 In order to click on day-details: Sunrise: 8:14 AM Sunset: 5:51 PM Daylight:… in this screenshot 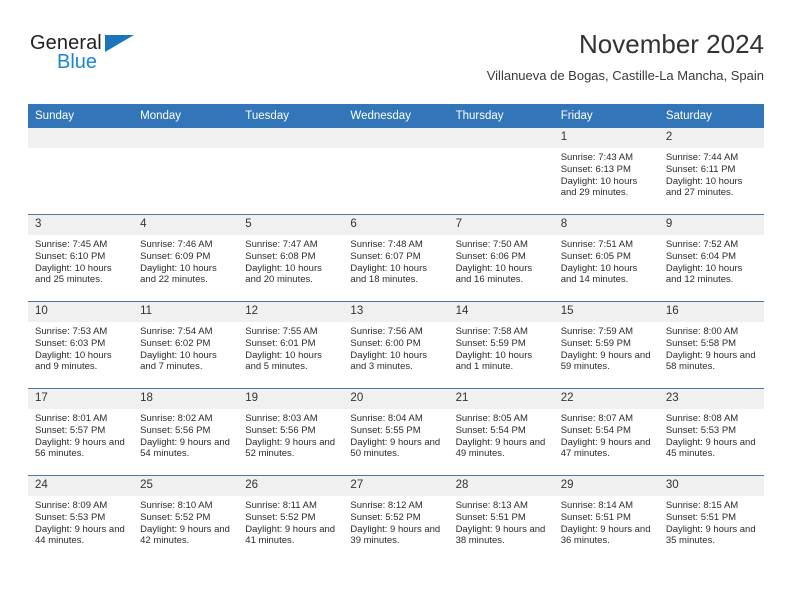, I will do `click(606, 521)`.